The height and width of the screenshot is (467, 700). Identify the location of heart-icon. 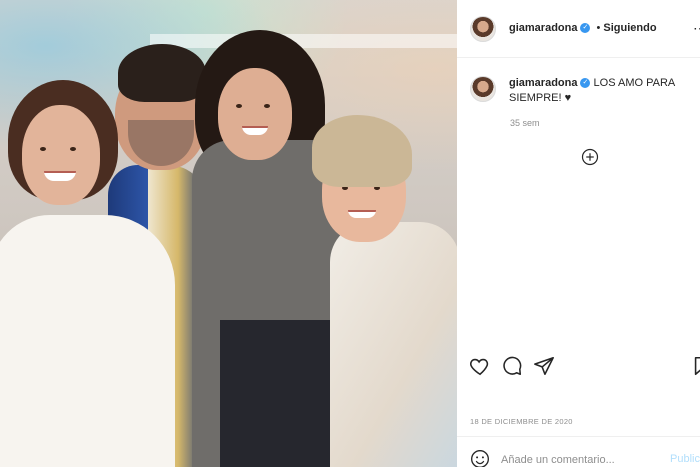
(480, 366).